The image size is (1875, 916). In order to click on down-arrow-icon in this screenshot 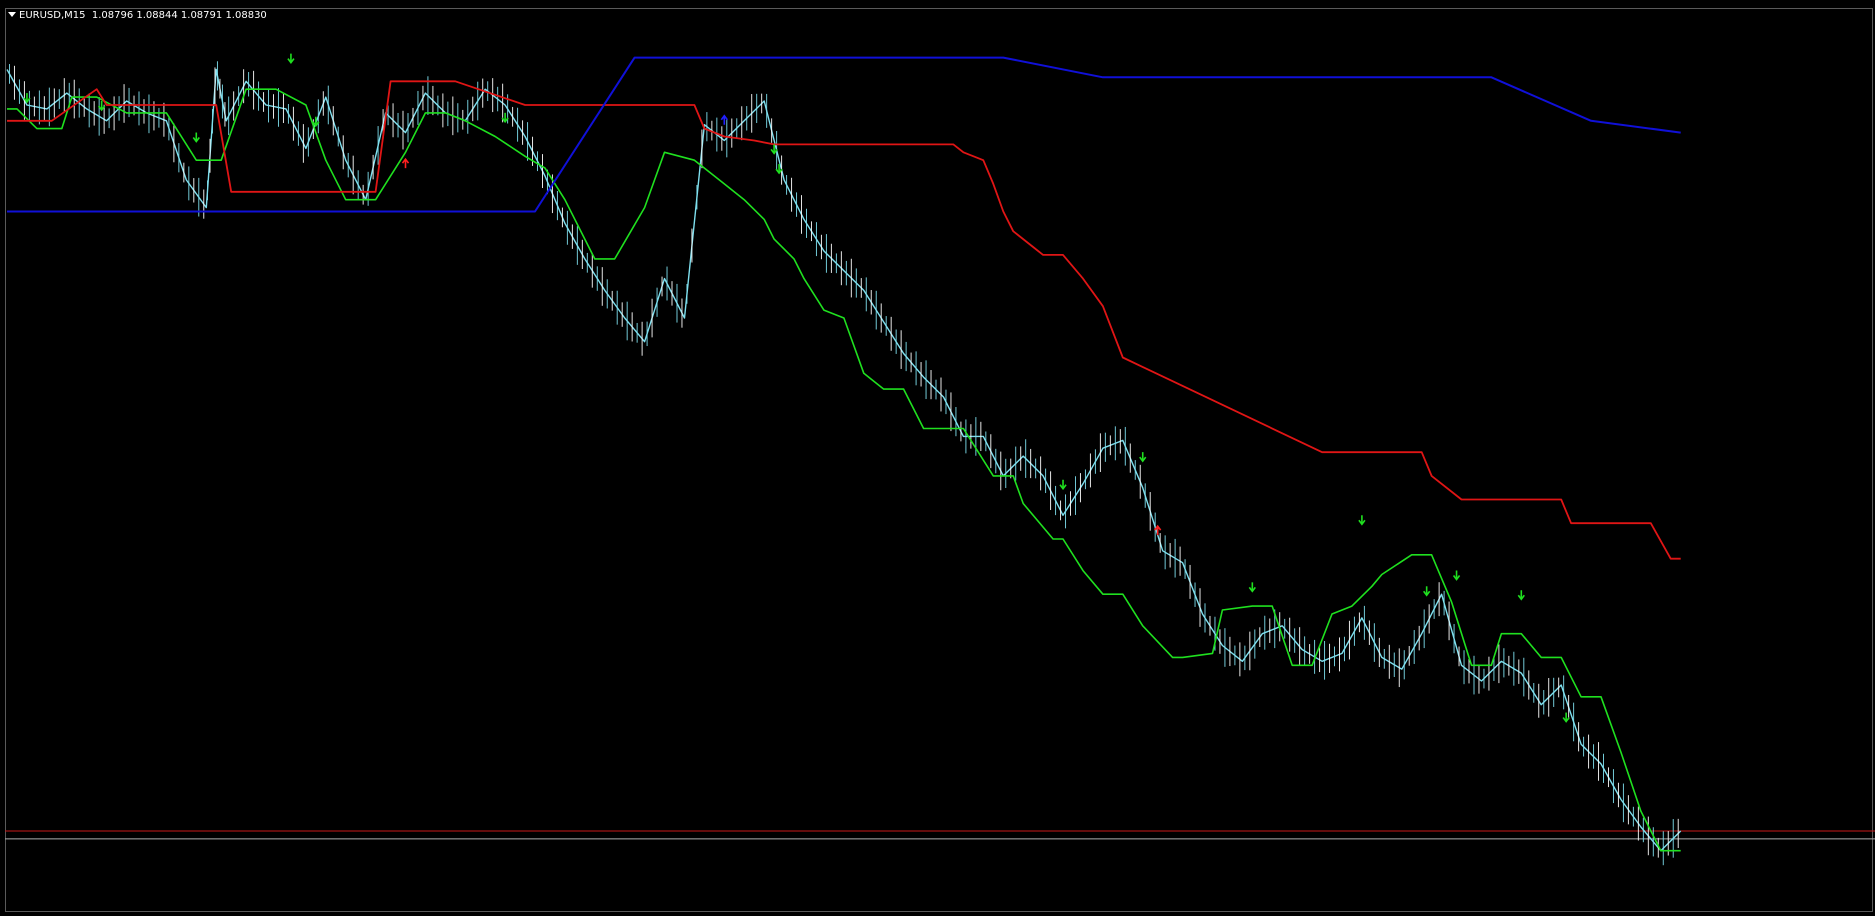, I will do `click(405, 163)`.